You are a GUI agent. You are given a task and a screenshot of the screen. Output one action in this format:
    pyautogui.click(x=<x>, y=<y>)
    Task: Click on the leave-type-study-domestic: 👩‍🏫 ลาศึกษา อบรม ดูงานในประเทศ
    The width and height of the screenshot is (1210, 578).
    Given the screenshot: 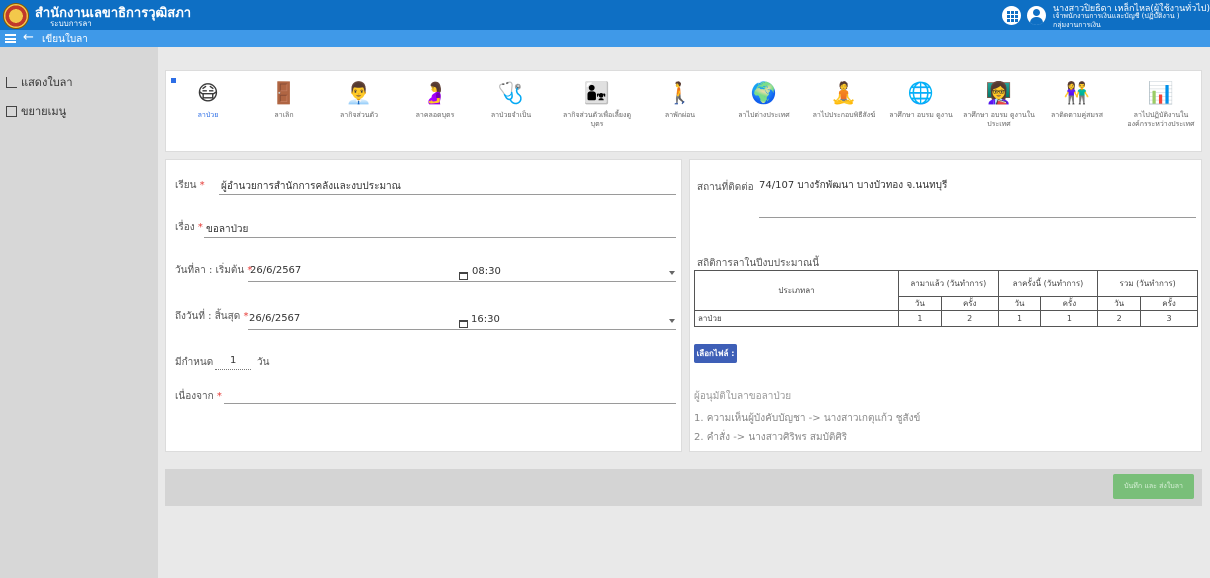 What is the action you would take?
    pyautogui.click(x=999, y=113)
    